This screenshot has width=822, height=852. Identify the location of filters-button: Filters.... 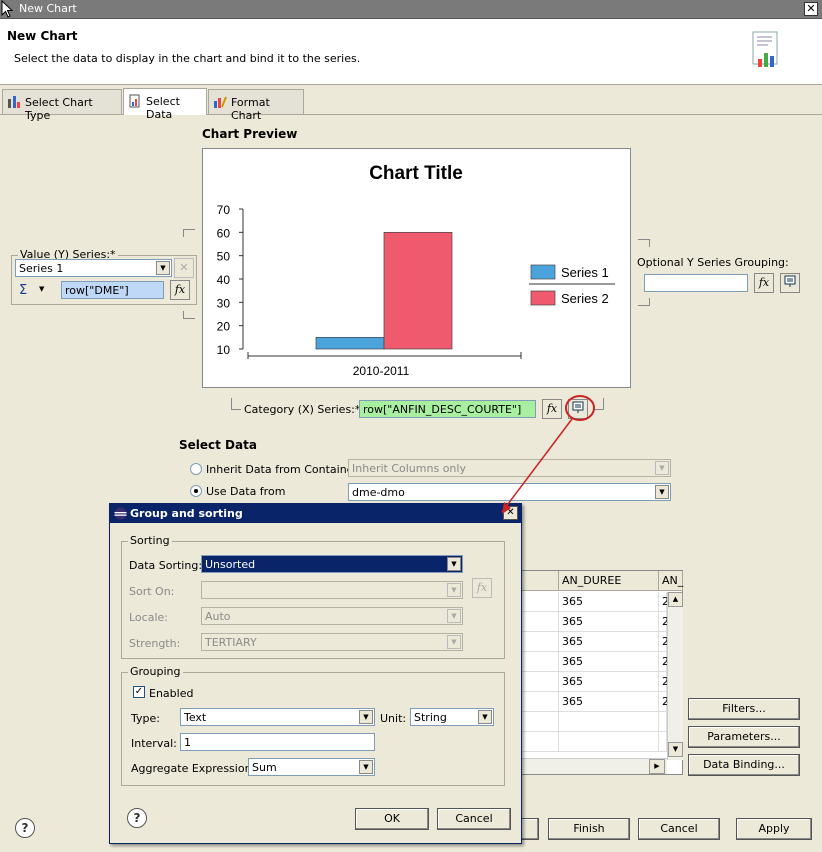
(744, 709).